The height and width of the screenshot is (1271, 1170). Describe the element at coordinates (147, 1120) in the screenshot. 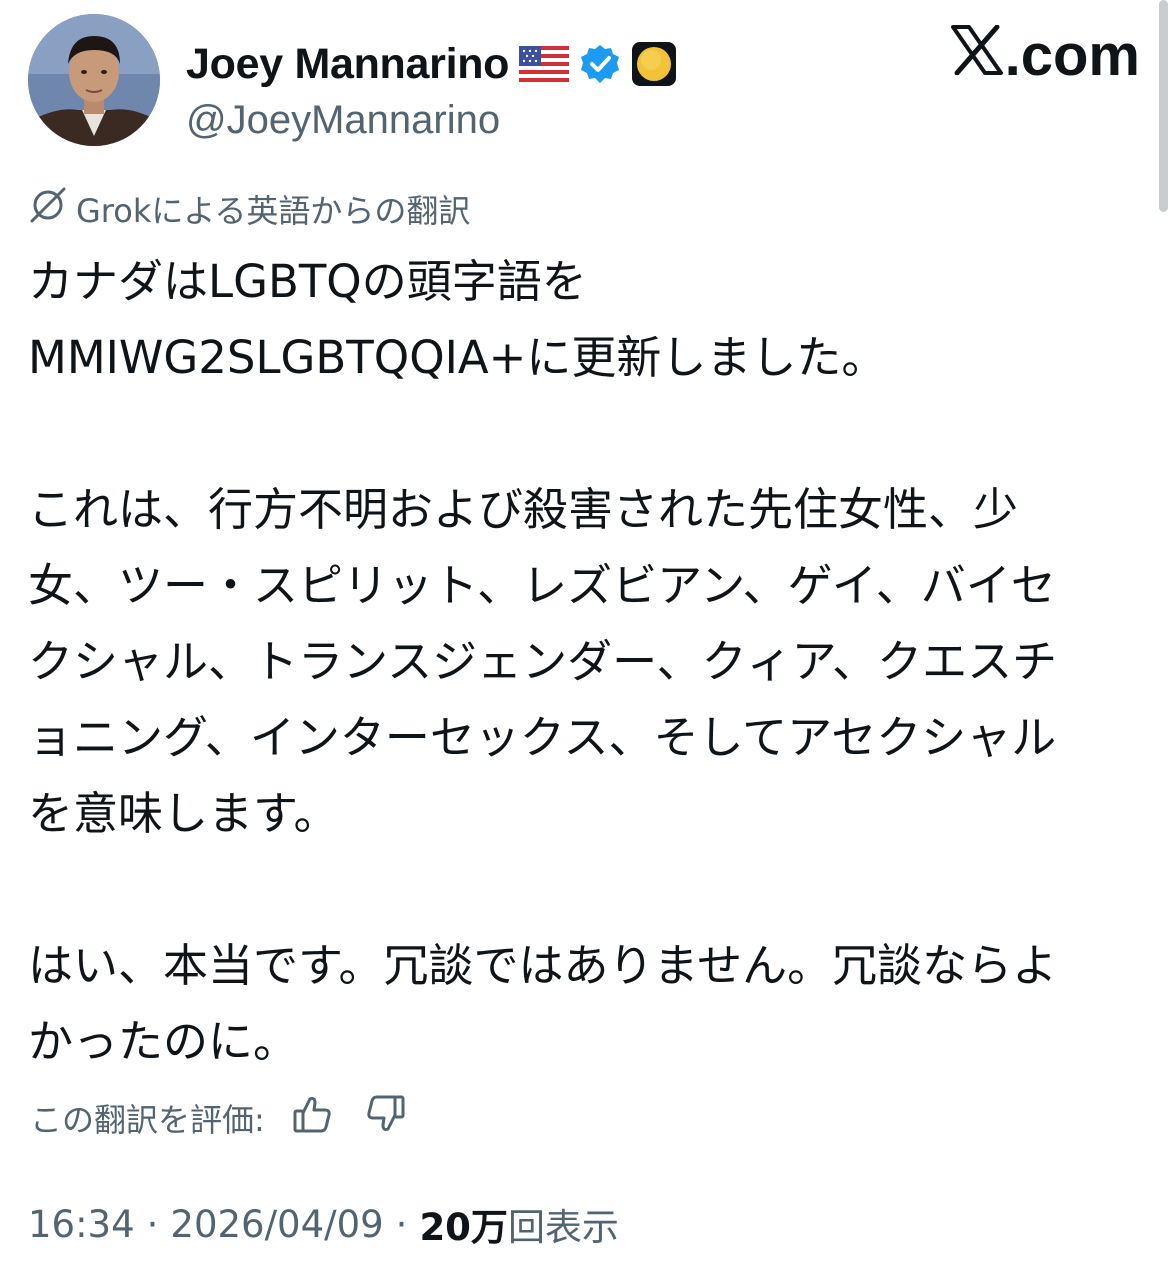

I see `rate-translation-label: この翻訳を評価:` at that location.